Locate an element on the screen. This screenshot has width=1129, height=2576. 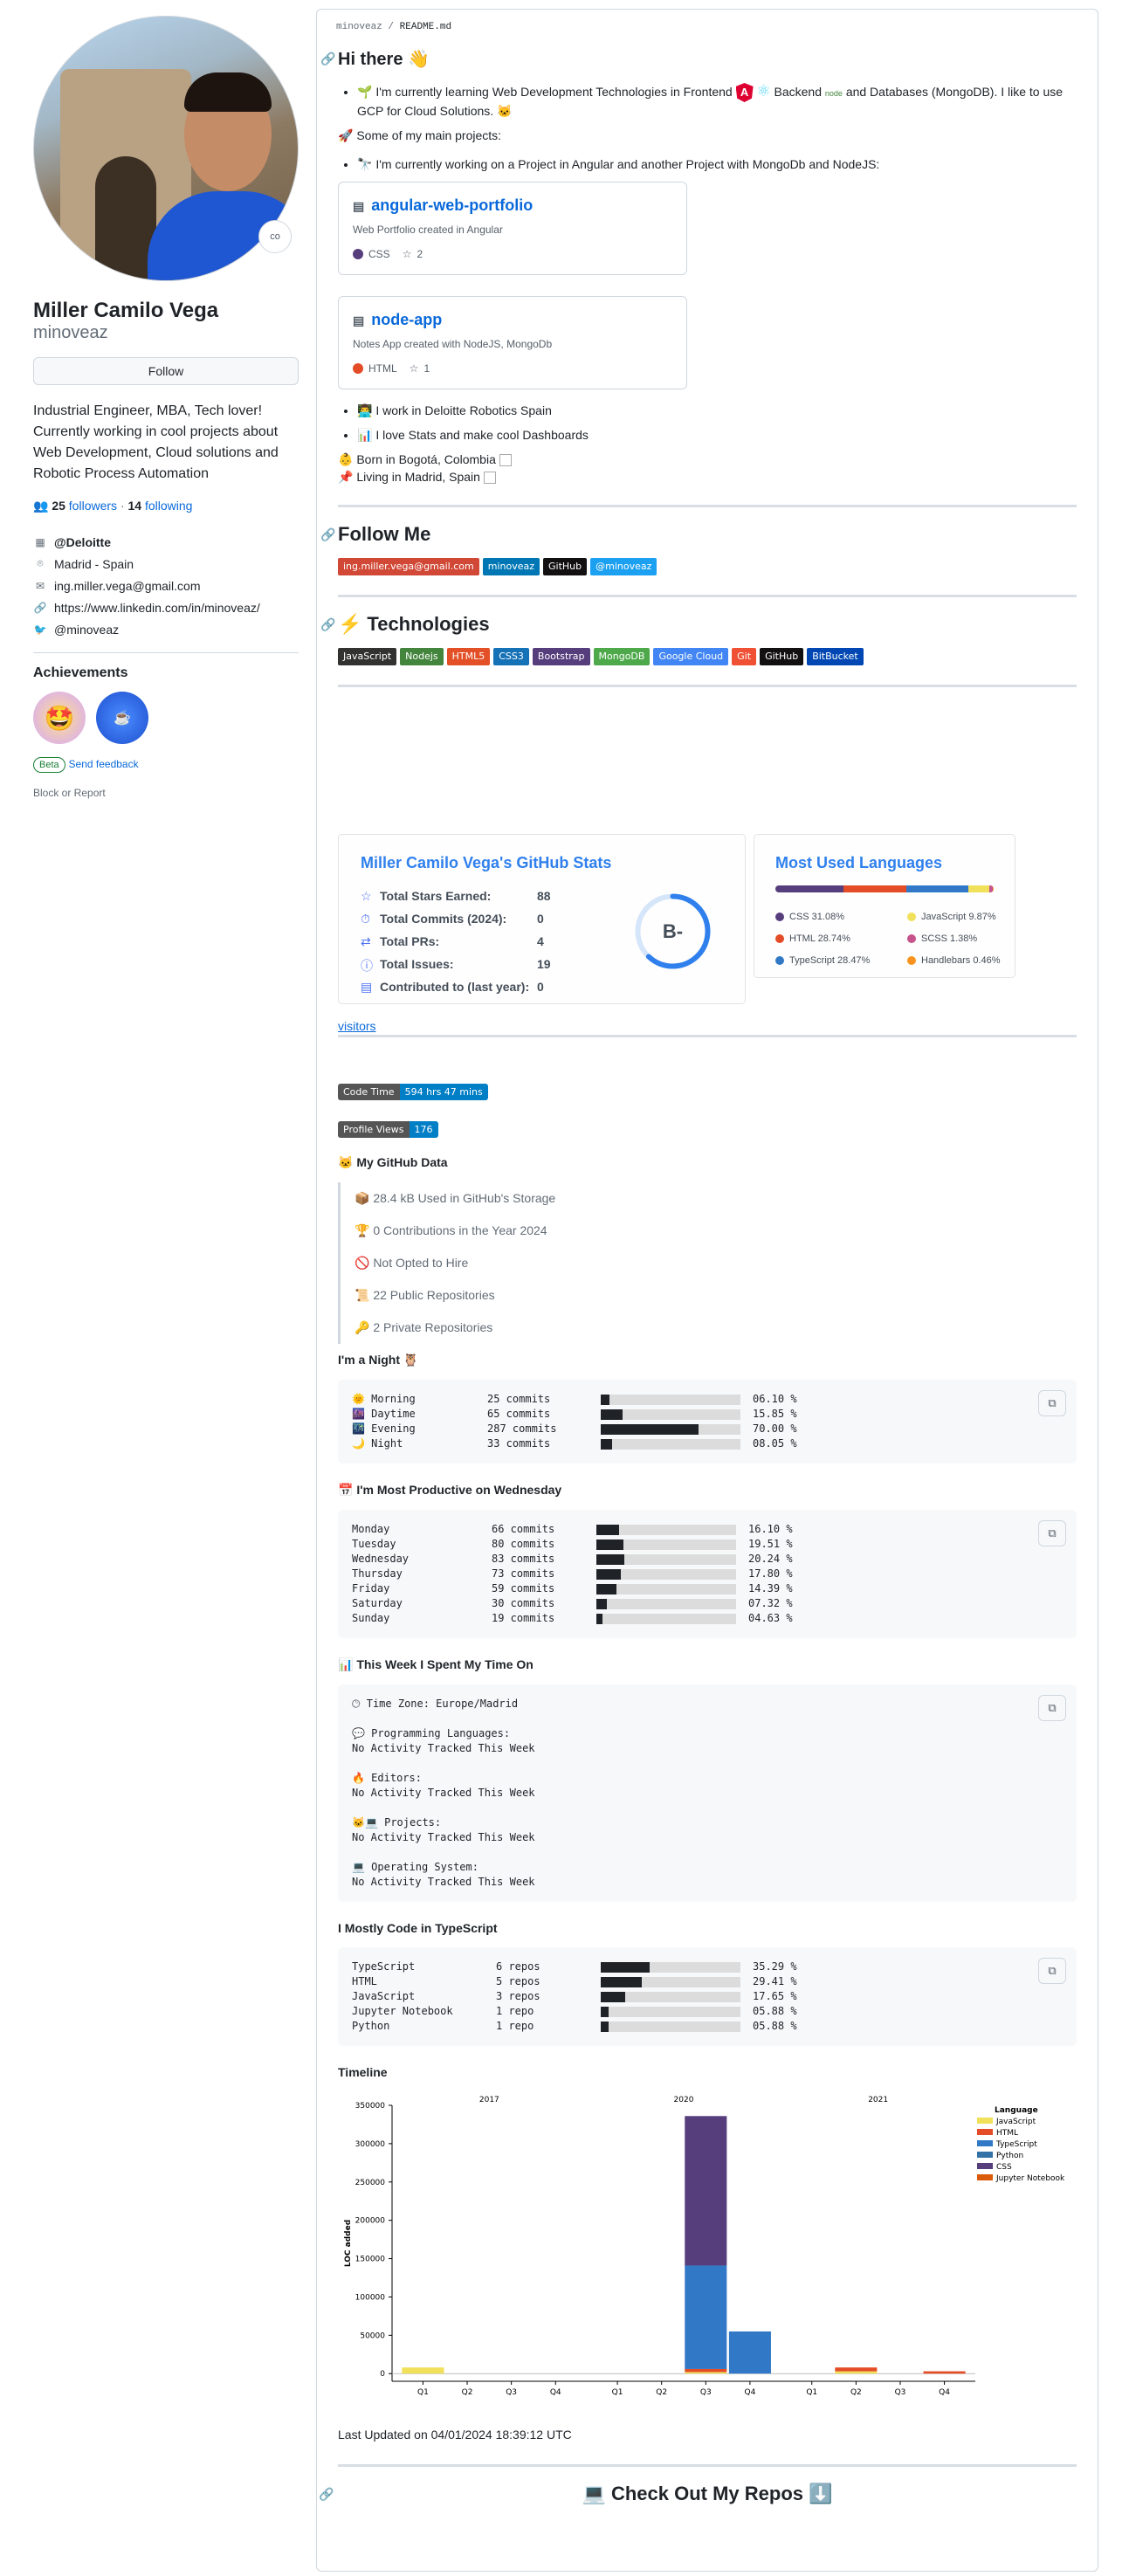
repo-stars: 2 is located at coordinates (420, 254).